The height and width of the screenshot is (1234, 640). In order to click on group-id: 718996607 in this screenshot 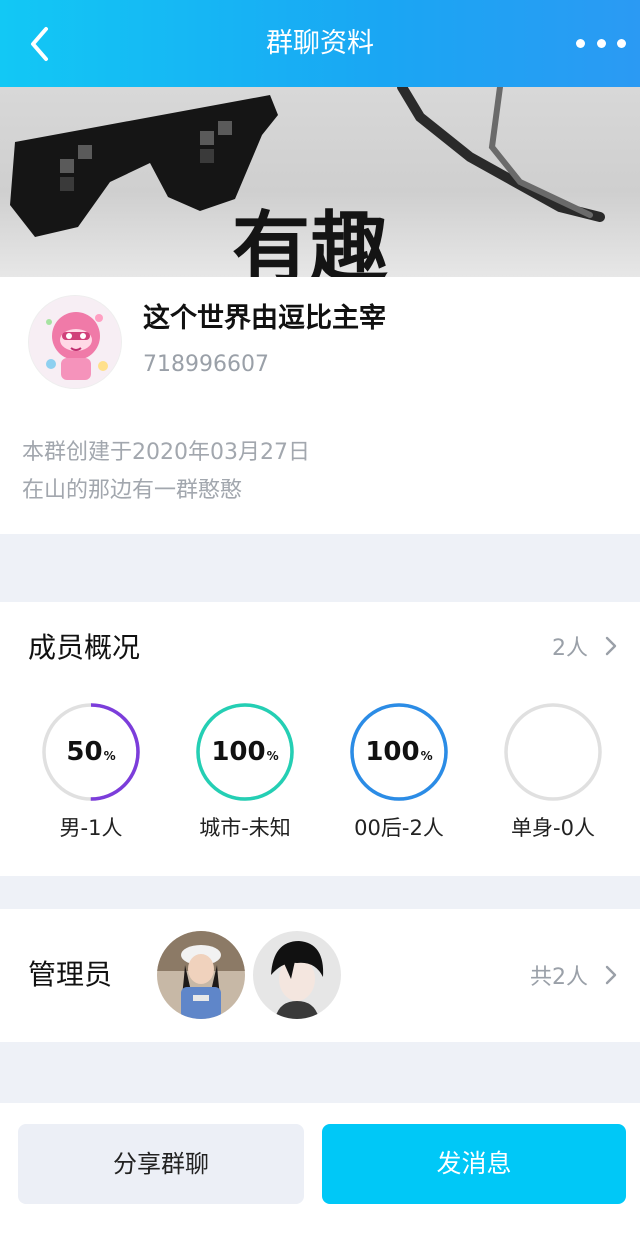, I will do `click(206, 364)`.